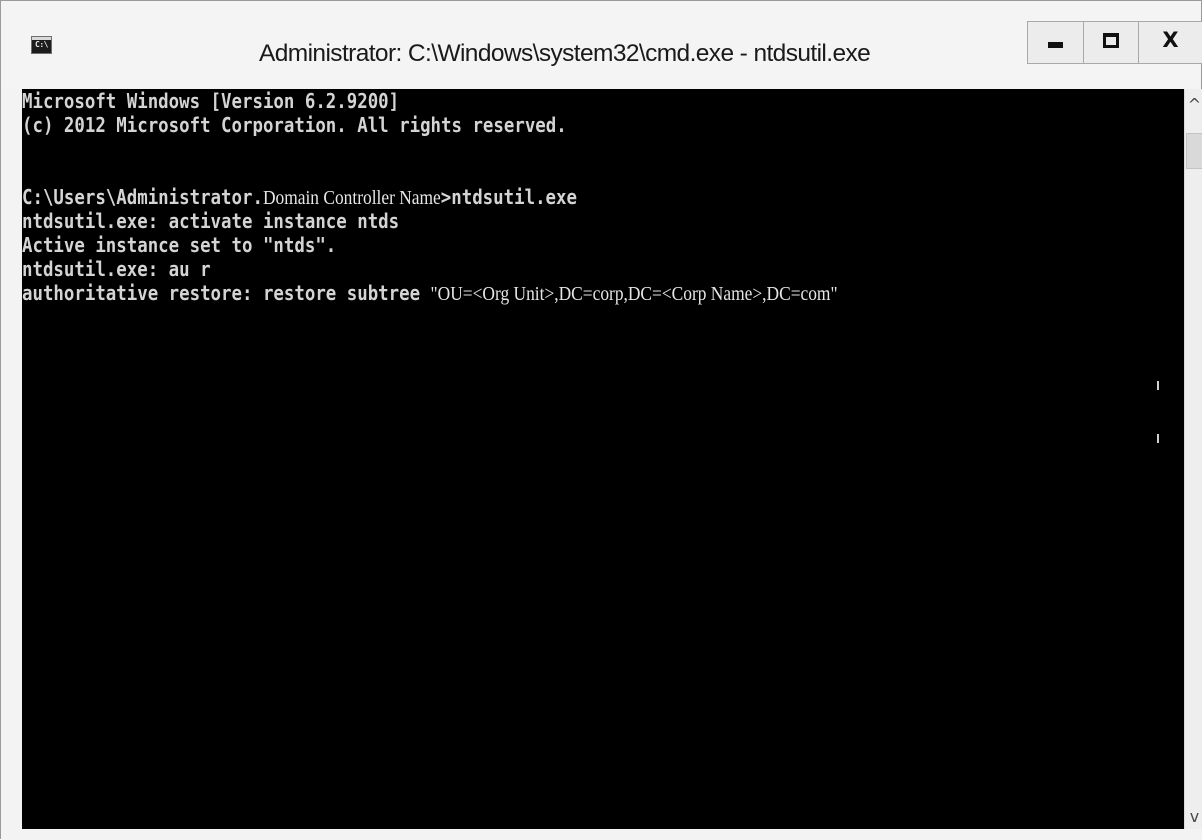  What do you see at coordinates (1055, 45) in the screenshot?
I see `minimize-icon` at bounding box center [1055, 45].